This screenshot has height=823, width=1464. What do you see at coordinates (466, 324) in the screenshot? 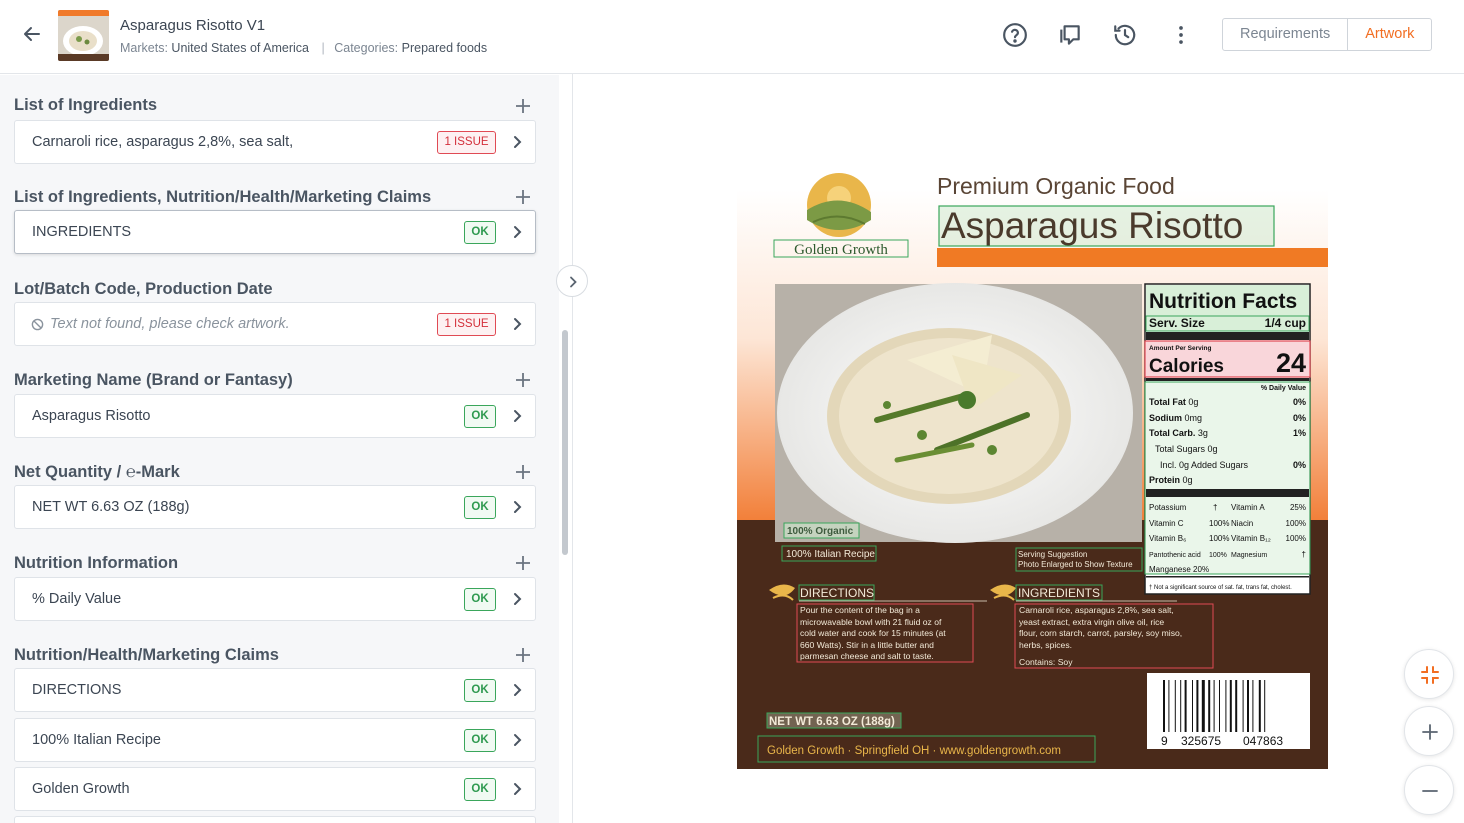
I see `issue-badge: 1 ISSUE` at bounding box center [466, 324].